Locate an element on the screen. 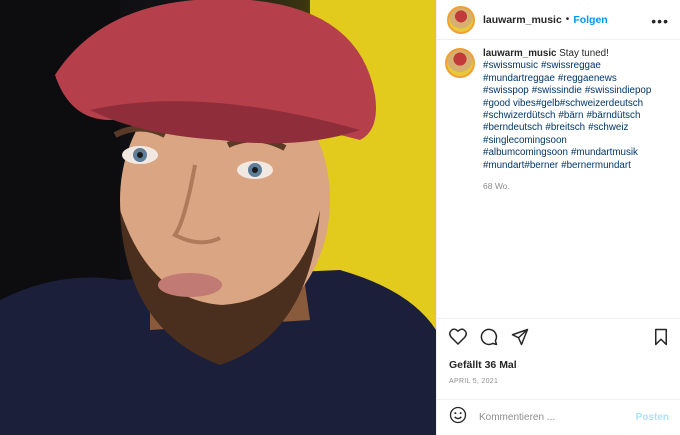 The width and height of the screenshot is (680, 435). hashtag: #swissindie is located at coordinates (557, 90).